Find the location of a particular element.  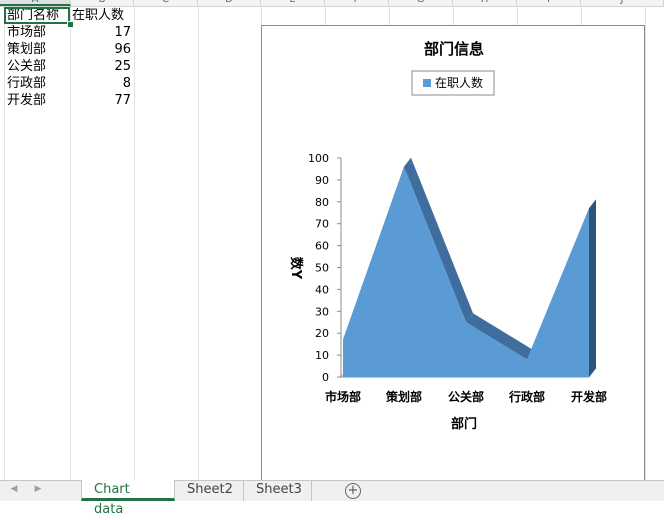

column-header-d: D is located at coordinates (229, 3).